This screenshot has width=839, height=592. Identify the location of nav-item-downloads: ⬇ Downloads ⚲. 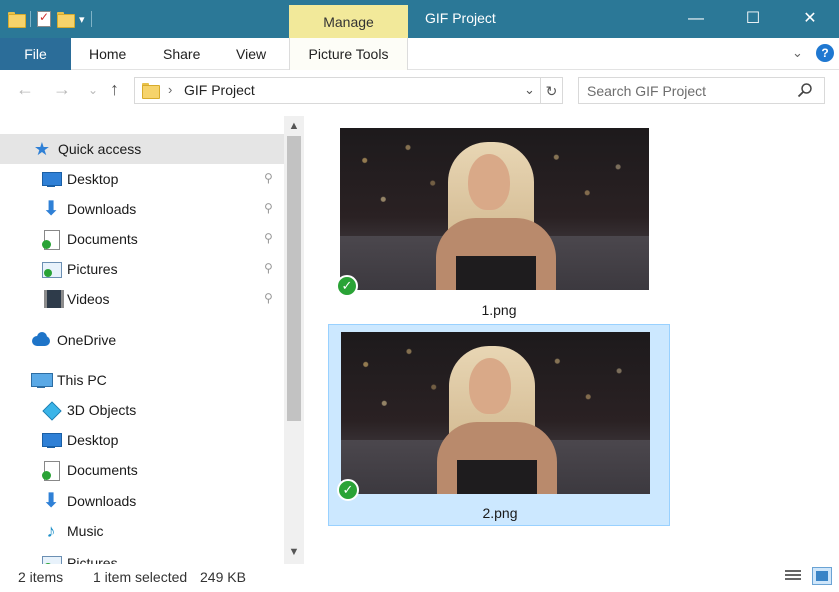
(142, 209).